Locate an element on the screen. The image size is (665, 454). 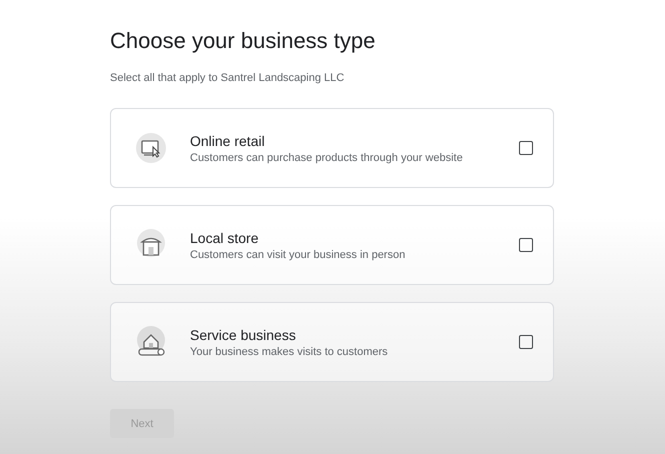
option-description: Customers can purchase products through your website is located at coordinates (327, 158).